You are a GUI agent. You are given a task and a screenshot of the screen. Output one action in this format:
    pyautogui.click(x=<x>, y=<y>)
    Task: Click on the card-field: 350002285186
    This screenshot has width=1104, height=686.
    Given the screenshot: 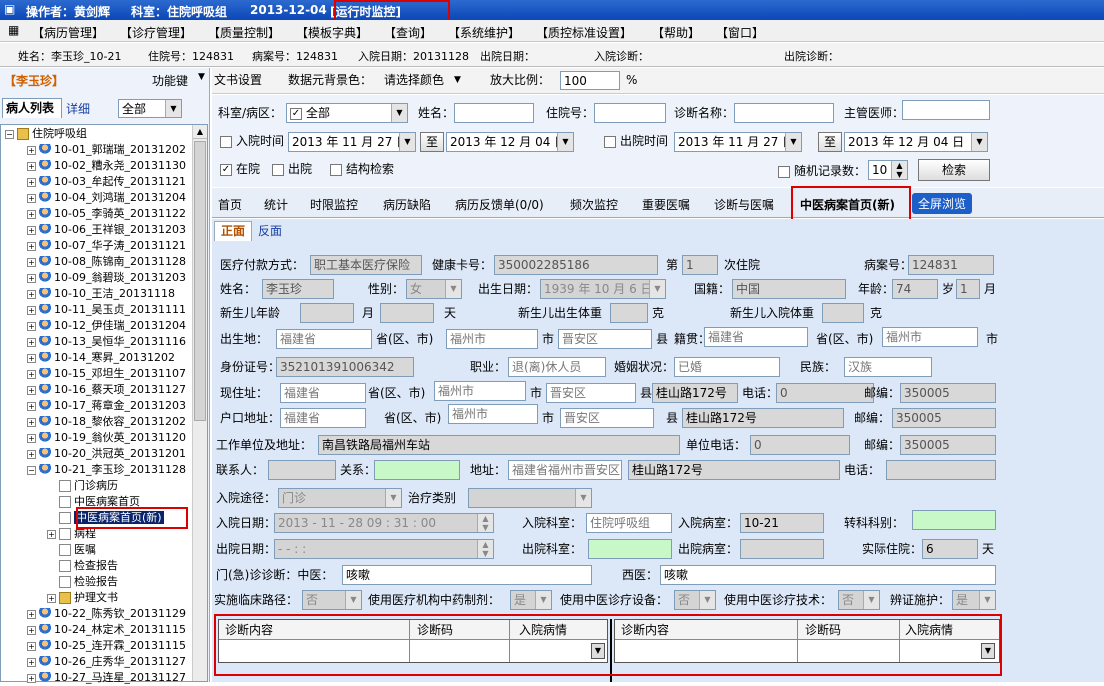 What is the action you would take?
    pyautogui.click(x=576, y=265)
    